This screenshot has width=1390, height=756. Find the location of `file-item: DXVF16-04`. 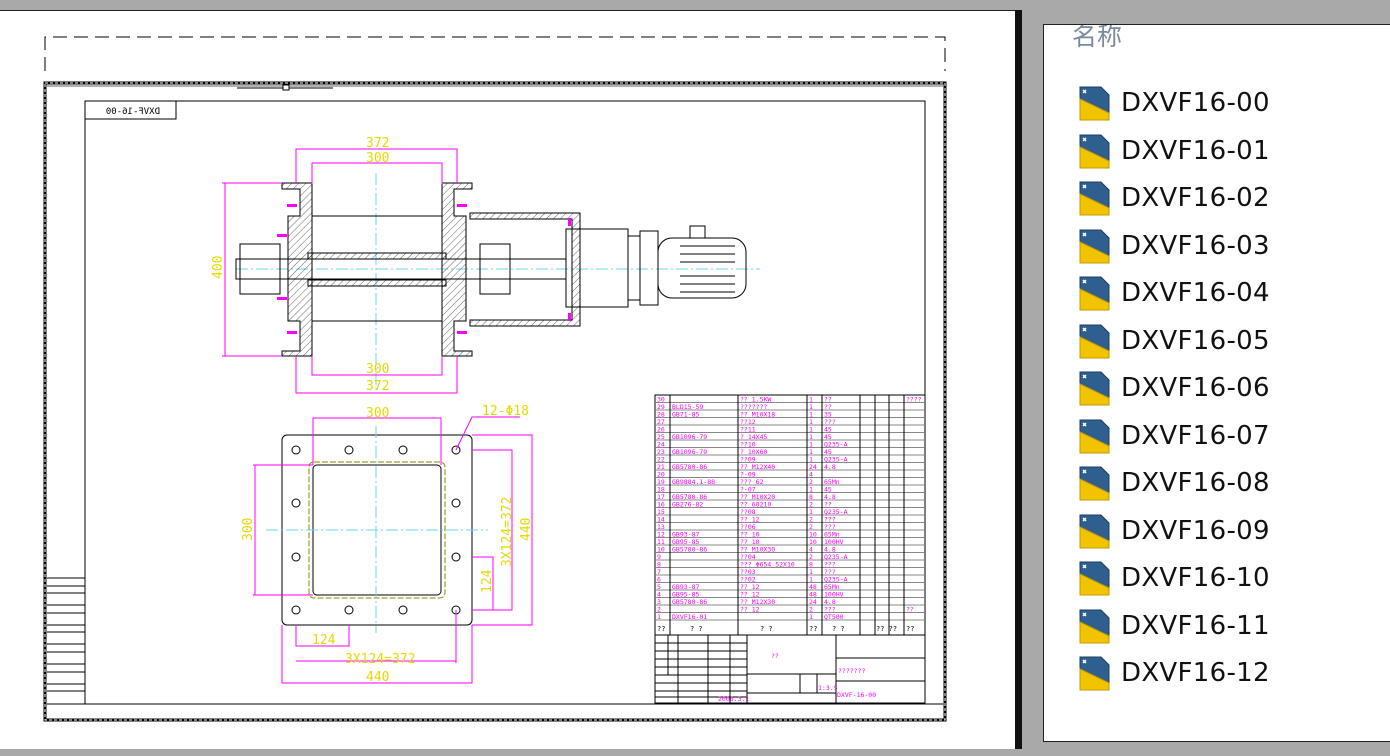

file-item: DXVF16-04 is located at coordinates (1173, 293).